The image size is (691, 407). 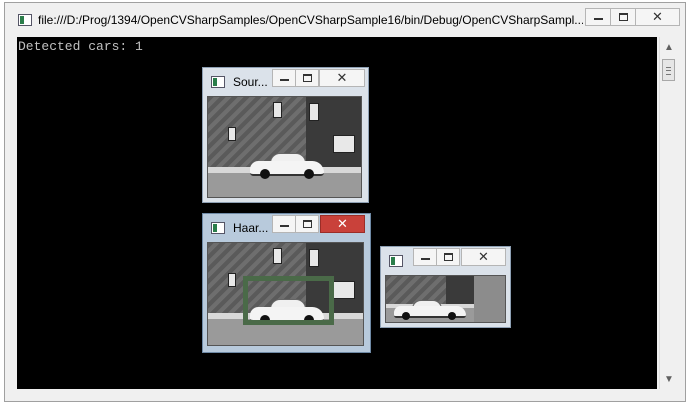 What do you see at coordinates (669, 379) in the screenshot?
I see `scroll-down-icon: ▼` at bounding box center [669, 379].